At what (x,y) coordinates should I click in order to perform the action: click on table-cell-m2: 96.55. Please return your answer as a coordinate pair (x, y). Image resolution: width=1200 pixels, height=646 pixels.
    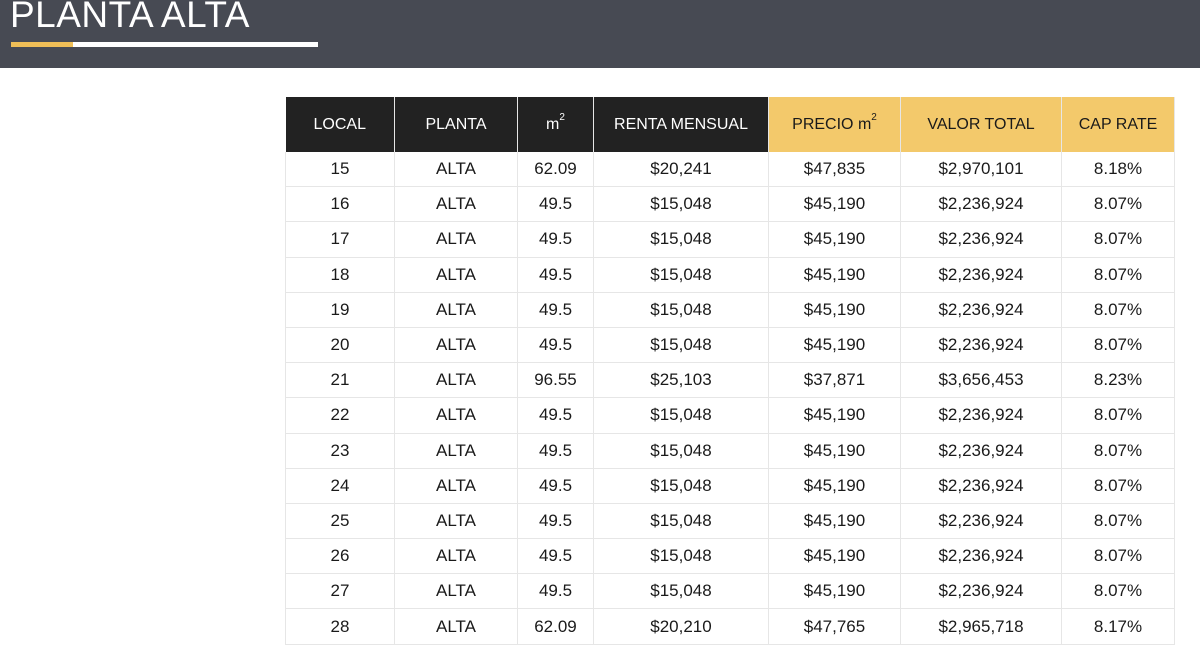
    Looking at the image, I should click on (555, 380).